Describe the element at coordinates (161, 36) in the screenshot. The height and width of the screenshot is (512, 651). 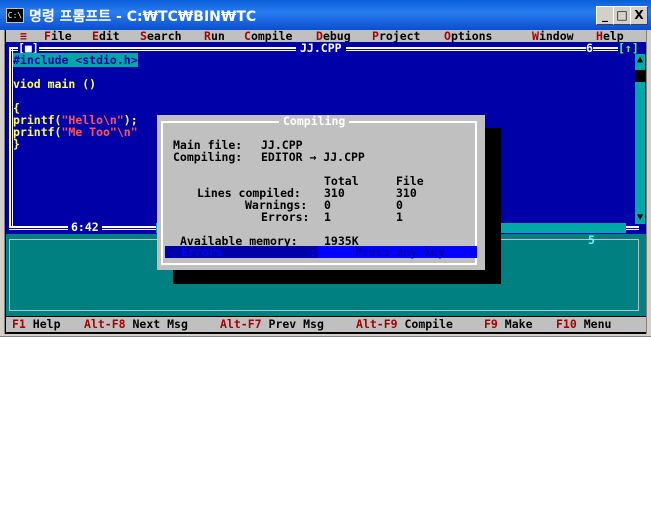
I see `menu-search: Search` at that location.